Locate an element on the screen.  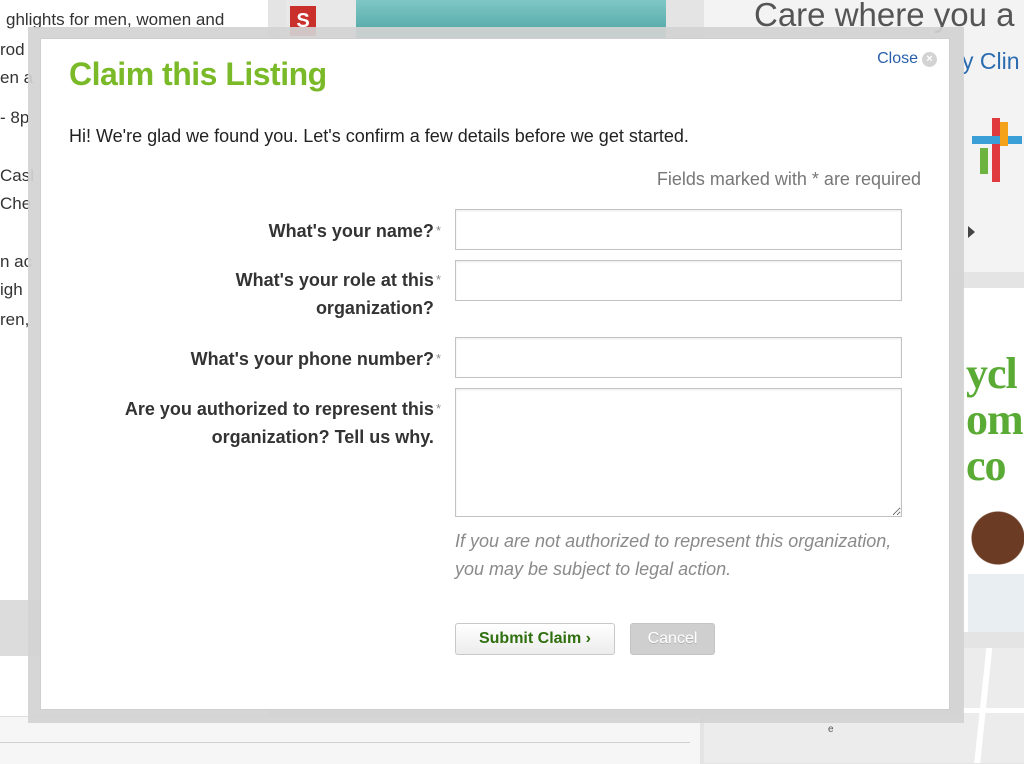
ad-subline: y Clin is located at coordinates (991, 61).